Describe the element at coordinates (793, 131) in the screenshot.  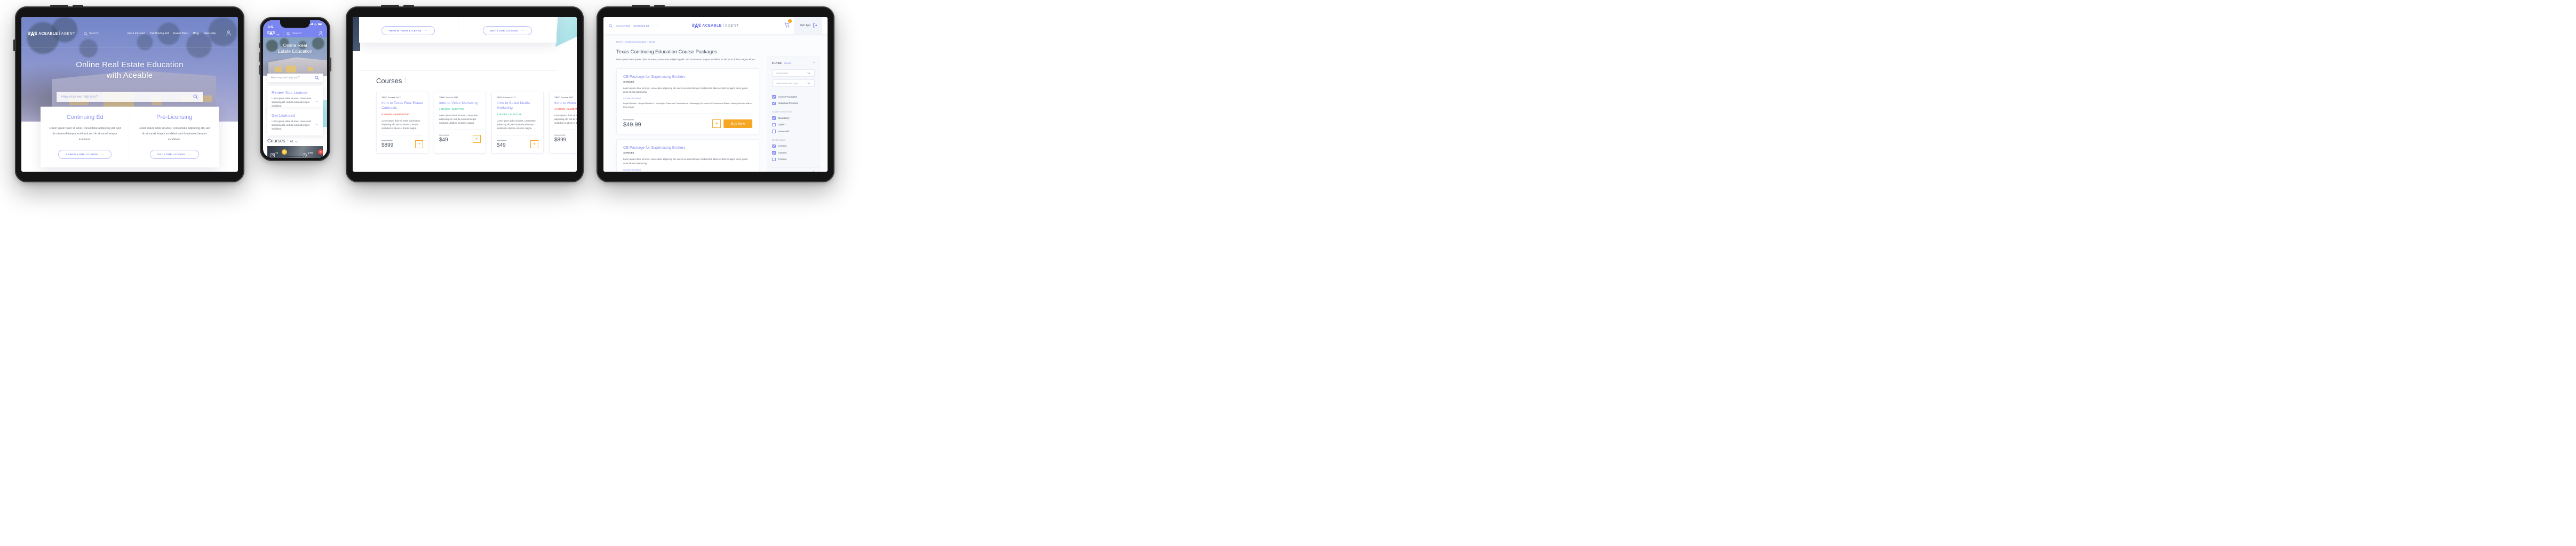
I see `checkbox-non-credit: Non-credit` at that location.